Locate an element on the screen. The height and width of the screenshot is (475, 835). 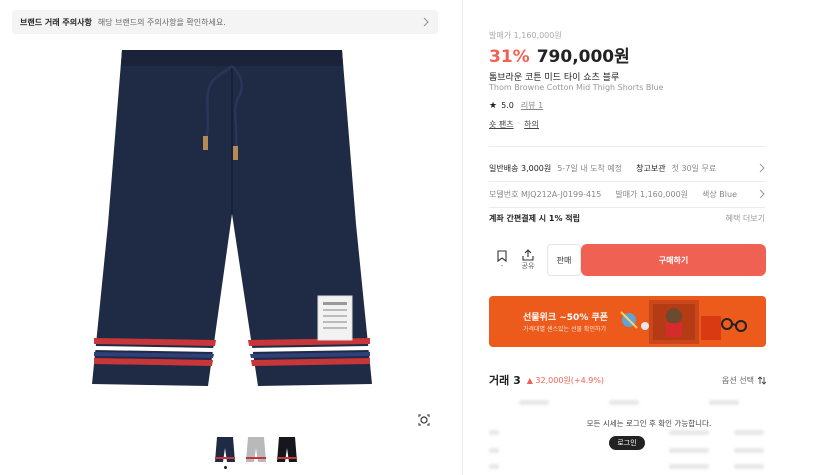
category-links: 숏 팬츠 · 하의 is located at coordinates (514, 124).